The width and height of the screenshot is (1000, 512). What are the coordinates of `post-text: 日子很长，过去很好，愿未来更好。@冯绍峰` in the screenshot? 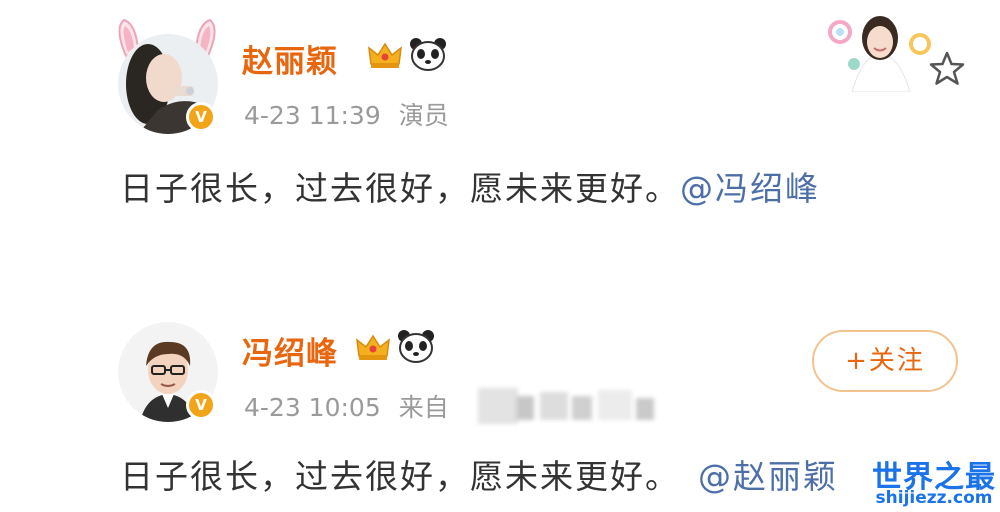 It's located at (470, 186).